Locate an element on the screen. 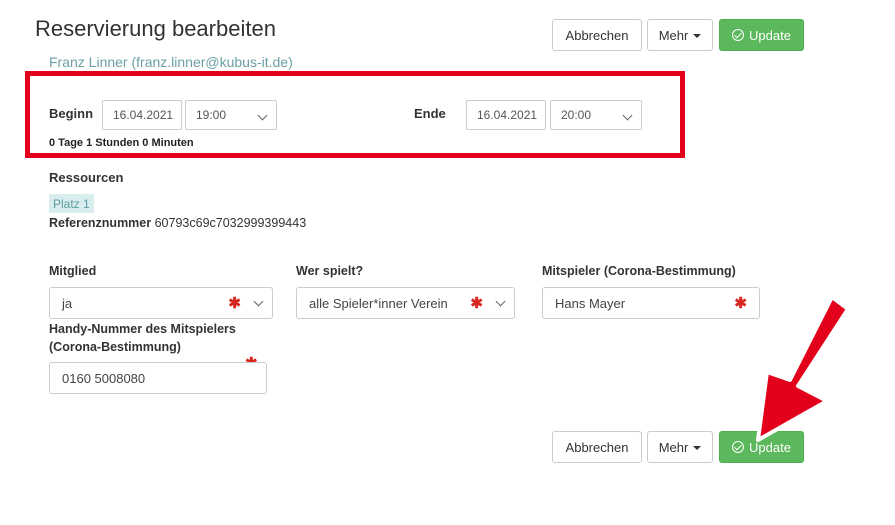 The height and width of the screenshot is (525, 895). red-arrow-annotation is located at coordinates (803, 368).